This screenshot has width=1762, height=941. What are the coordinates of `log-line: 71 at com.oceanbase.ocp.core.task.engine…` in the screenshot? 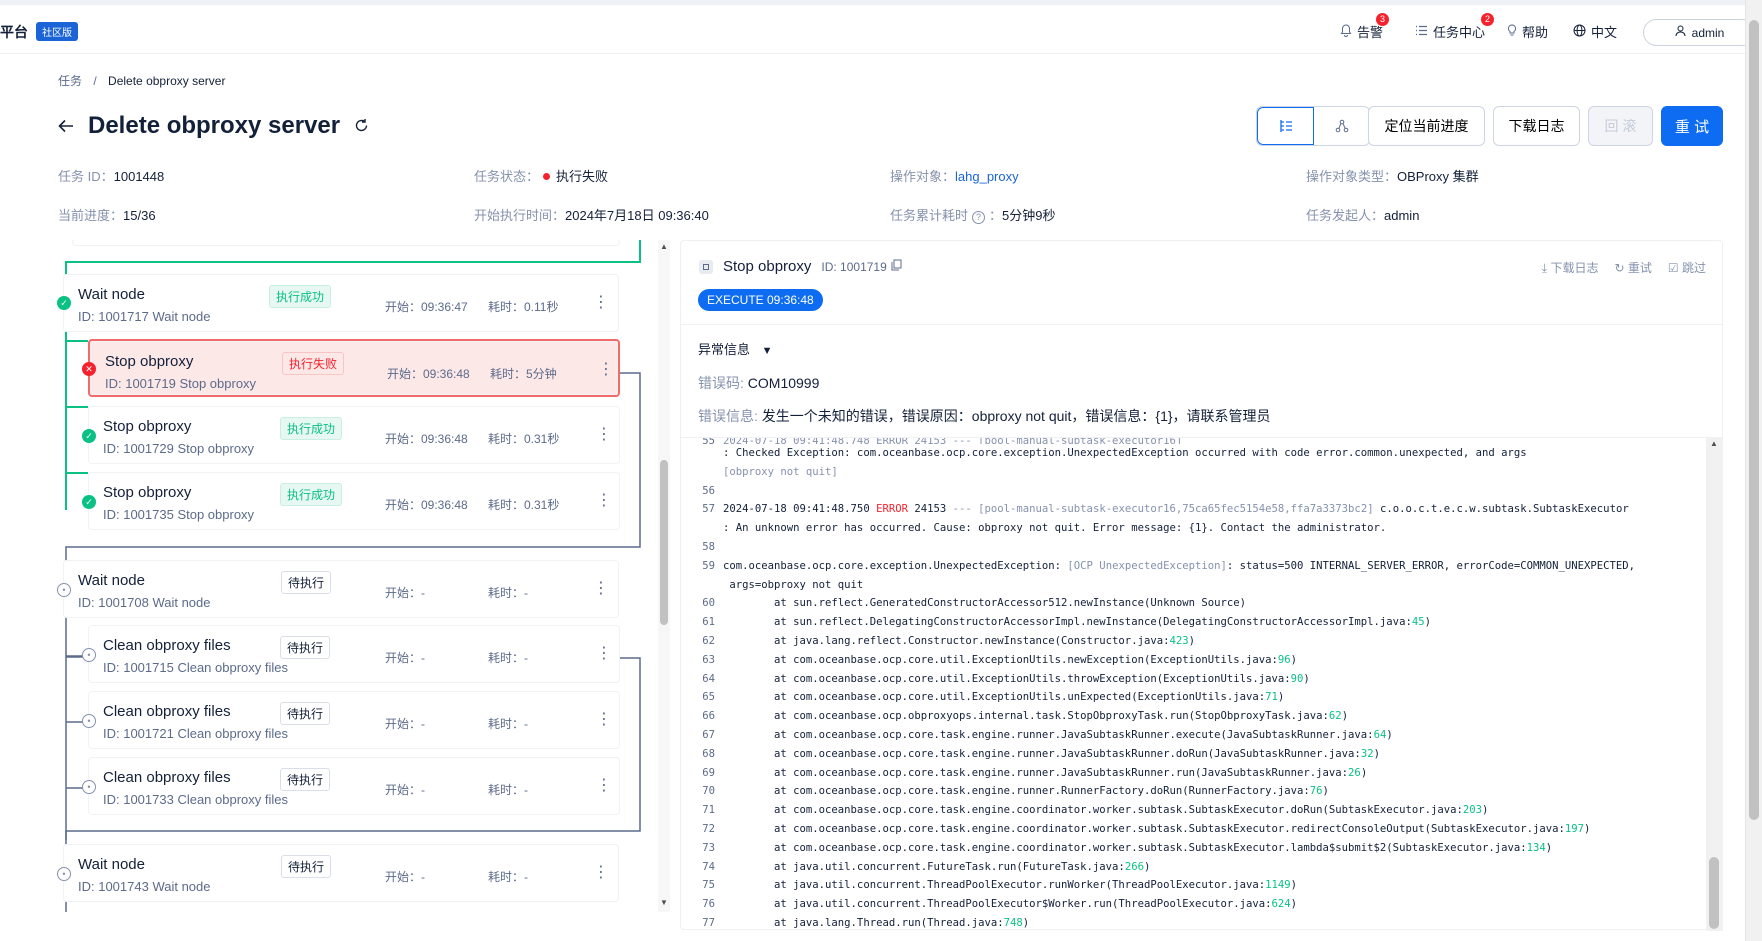 It's located at (1095, 810).